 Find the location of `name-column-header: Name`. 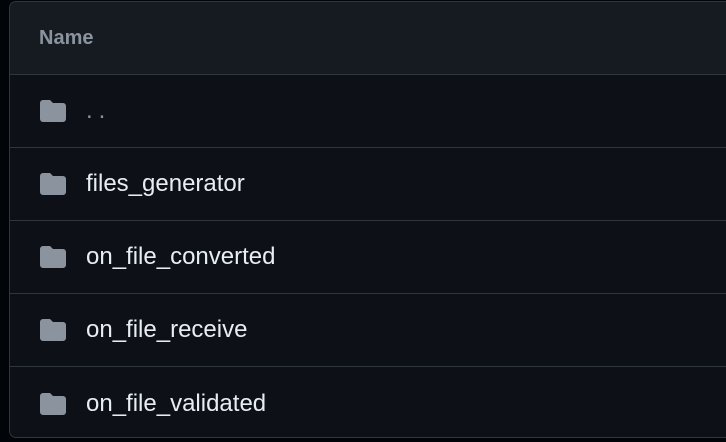

name-column-header: Name is located at coordinates (66, 37).